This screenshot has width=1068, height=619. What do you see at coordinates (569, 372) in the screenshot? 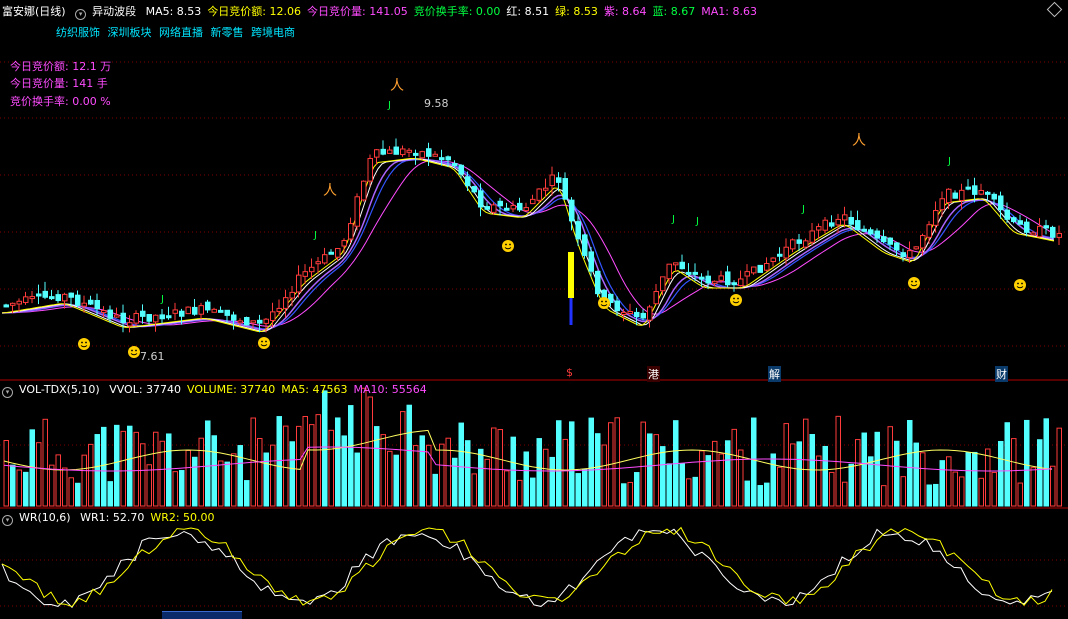
I see `event-tag-dividend: $` at bounding box center [569, 372].